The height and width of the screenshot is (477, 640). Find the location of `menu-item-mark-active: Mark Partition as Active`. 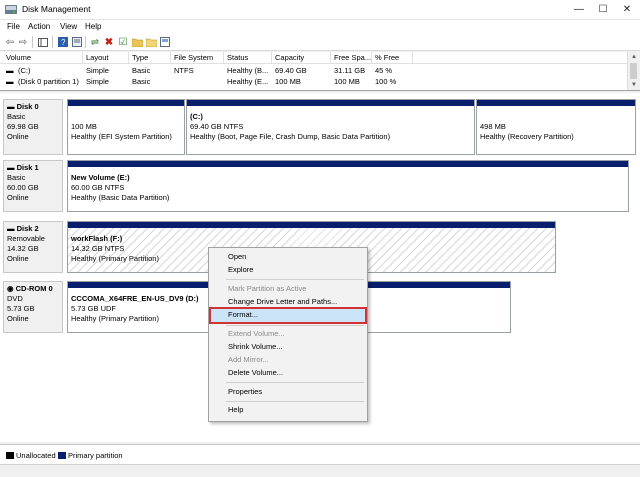

menu-item-mark-active: Mark Partition as Active is located at coordinates (267, 288).